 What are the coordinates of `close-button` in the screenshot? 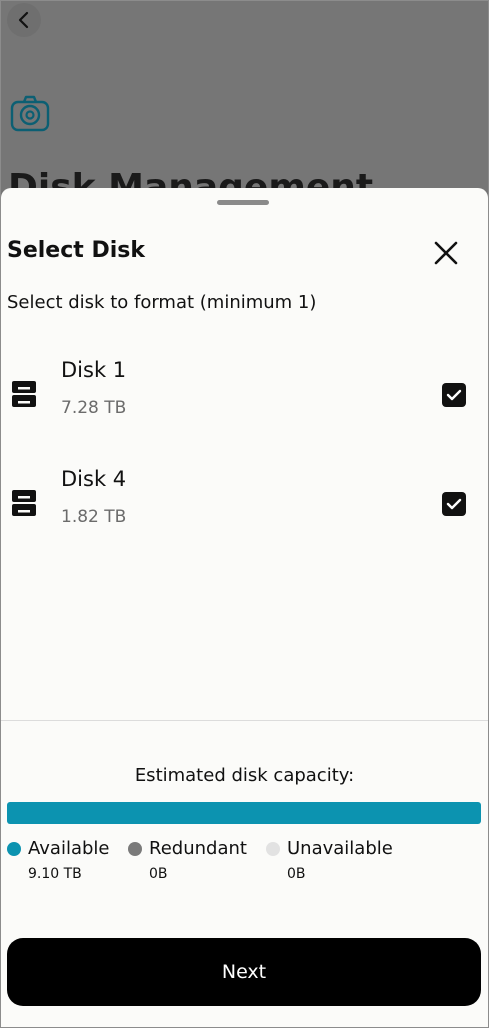 It's located at (446, 253).